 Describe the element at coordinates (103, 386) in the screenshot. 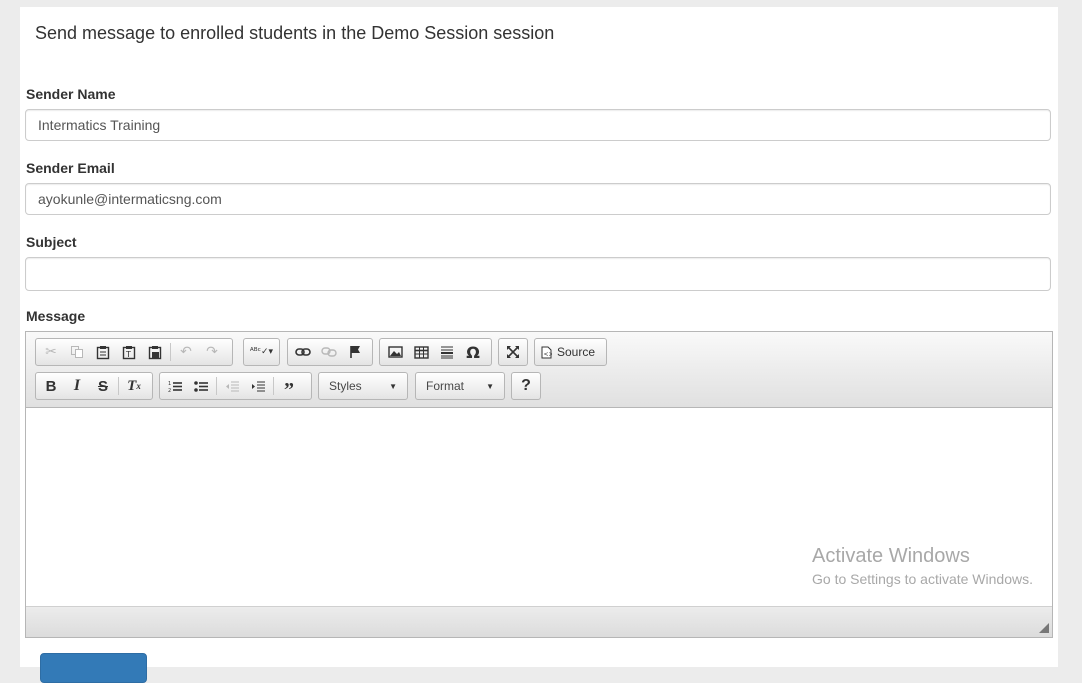

I see `strike-icon: S` at that location.